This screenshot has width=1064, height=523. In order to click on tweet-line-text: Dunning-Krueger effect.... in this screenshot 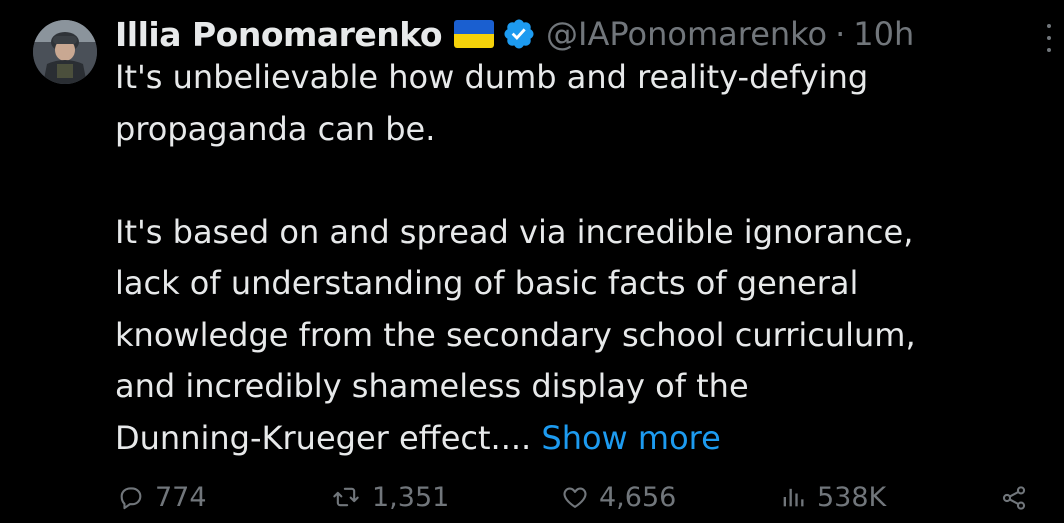, I will do `click(328, 437)`.